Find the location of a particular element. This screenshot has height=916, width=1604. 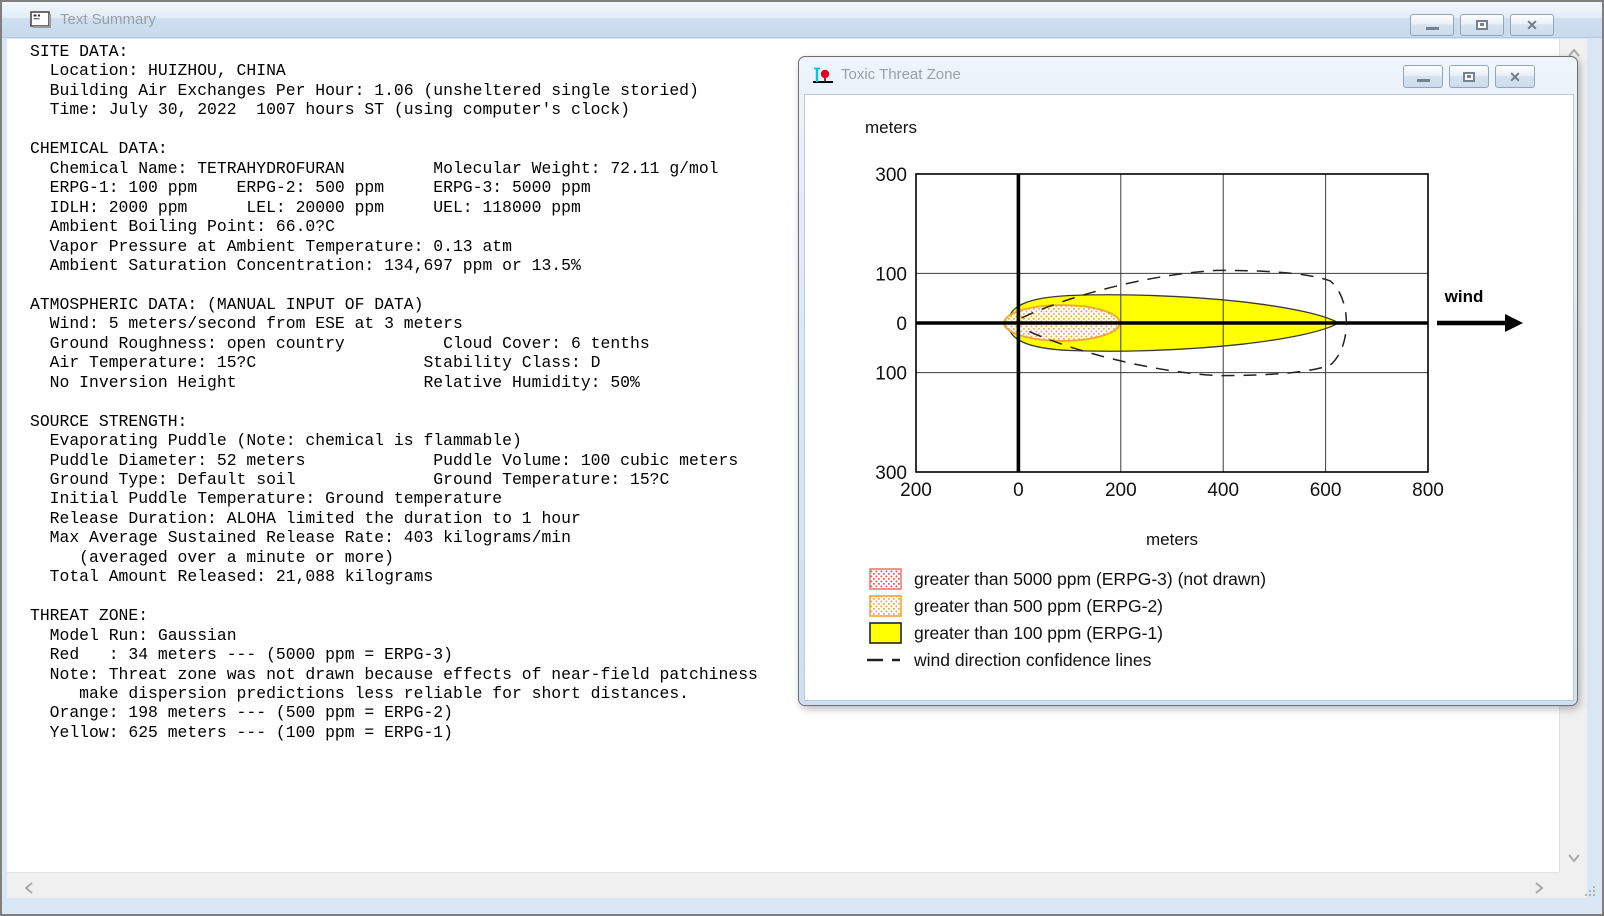

scroll-right-icon is located at coordinates (1539, 888).